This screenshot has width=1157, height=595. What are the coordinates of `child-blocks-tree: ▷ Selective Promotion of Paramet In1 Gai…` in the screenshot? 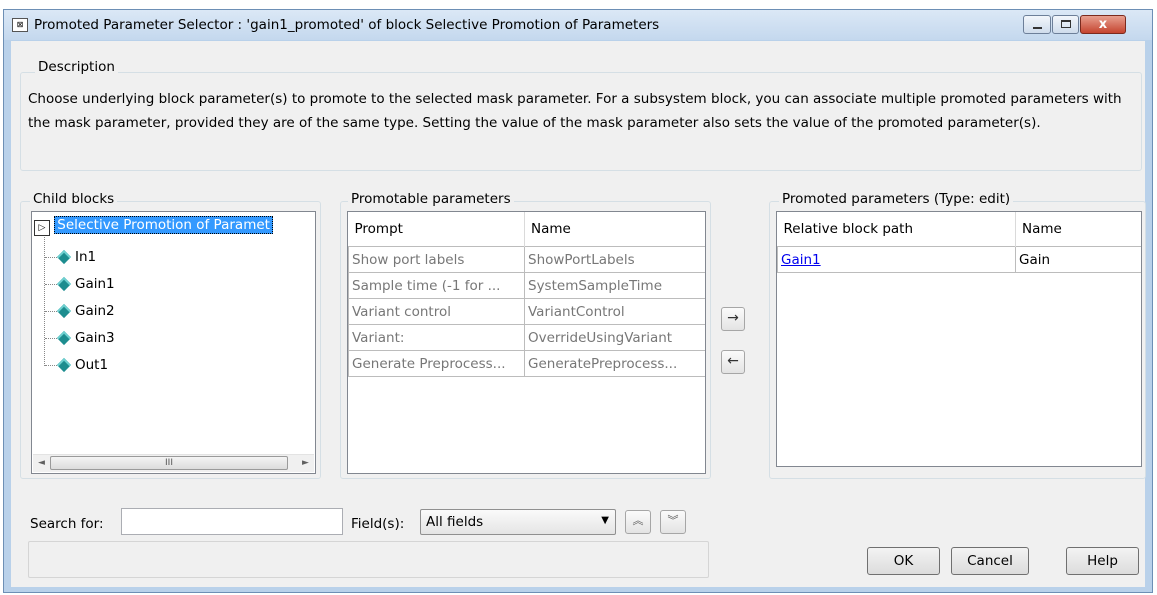 It's located at (173, 342).